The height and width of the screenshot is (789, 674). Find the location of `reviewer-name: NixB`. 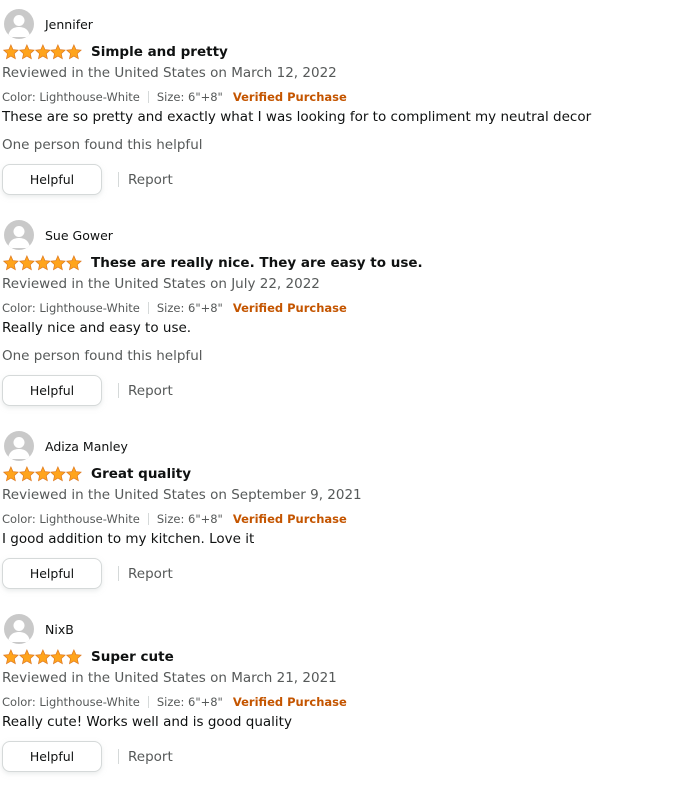

reviewer-name: NixB is located at coordinates (59, 629).